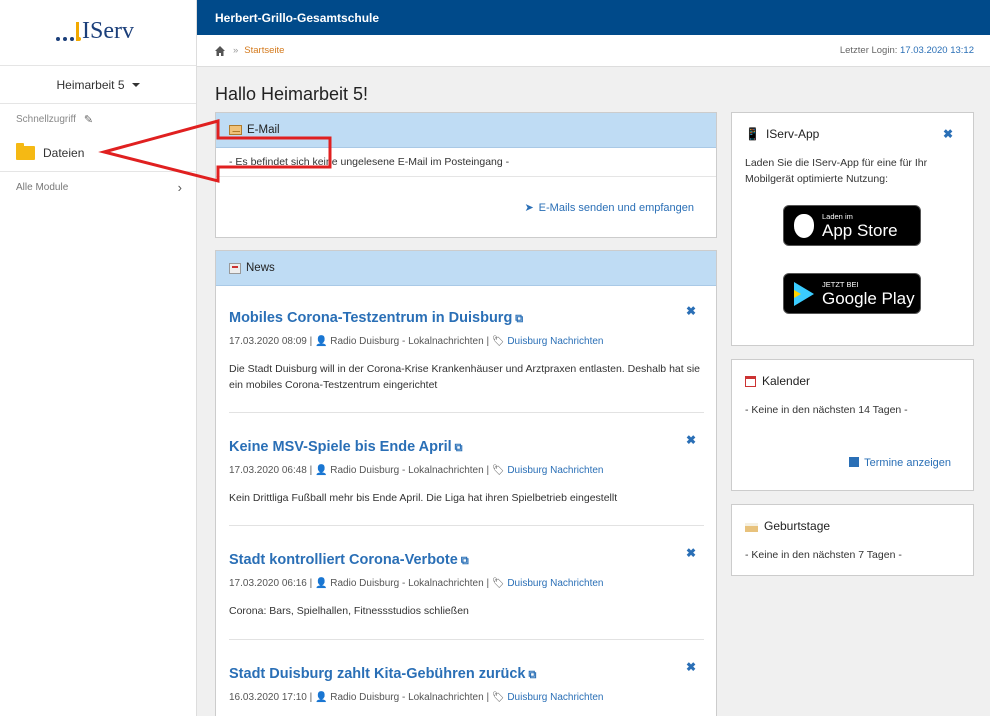 The height and width of the screenshot is (716, 990). Describe the element at coordinates (854, 462) in the screenshot. I see `calendar-small-icon` at that location.